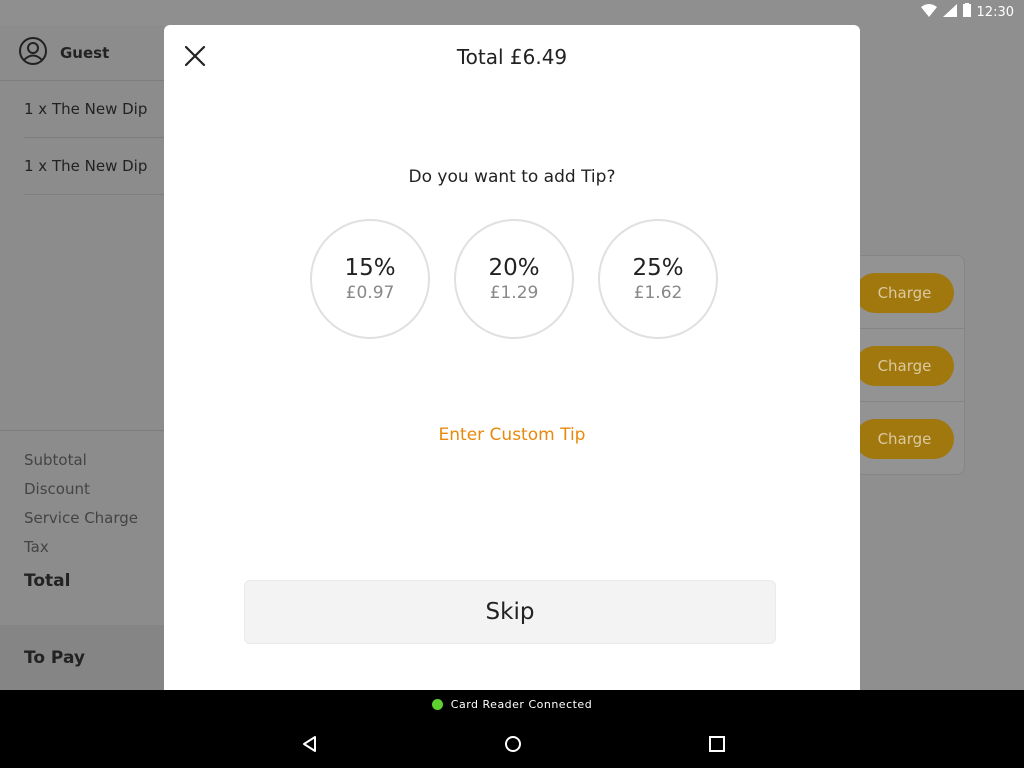  Describe the element at coordinates (33, 53) in the screenshot. I see `user-icon` at that location.